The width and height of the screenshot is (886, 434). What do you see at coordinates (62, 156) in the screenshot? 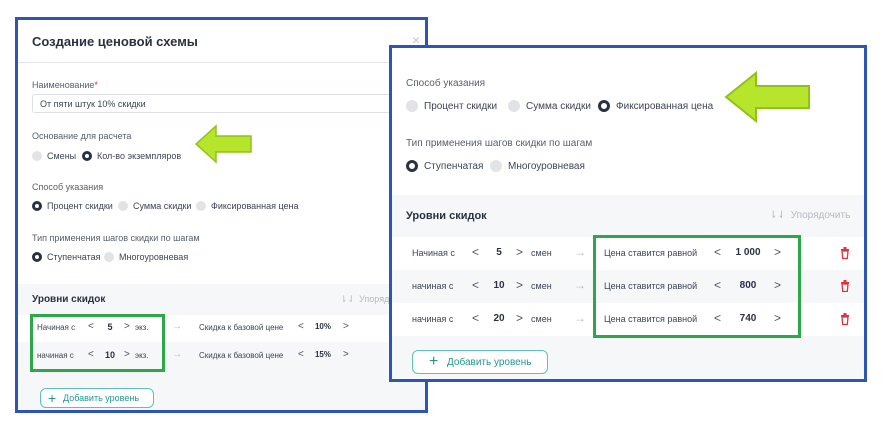
I see `radio-shifts-label: Смены` at bounding box center [62, 156].